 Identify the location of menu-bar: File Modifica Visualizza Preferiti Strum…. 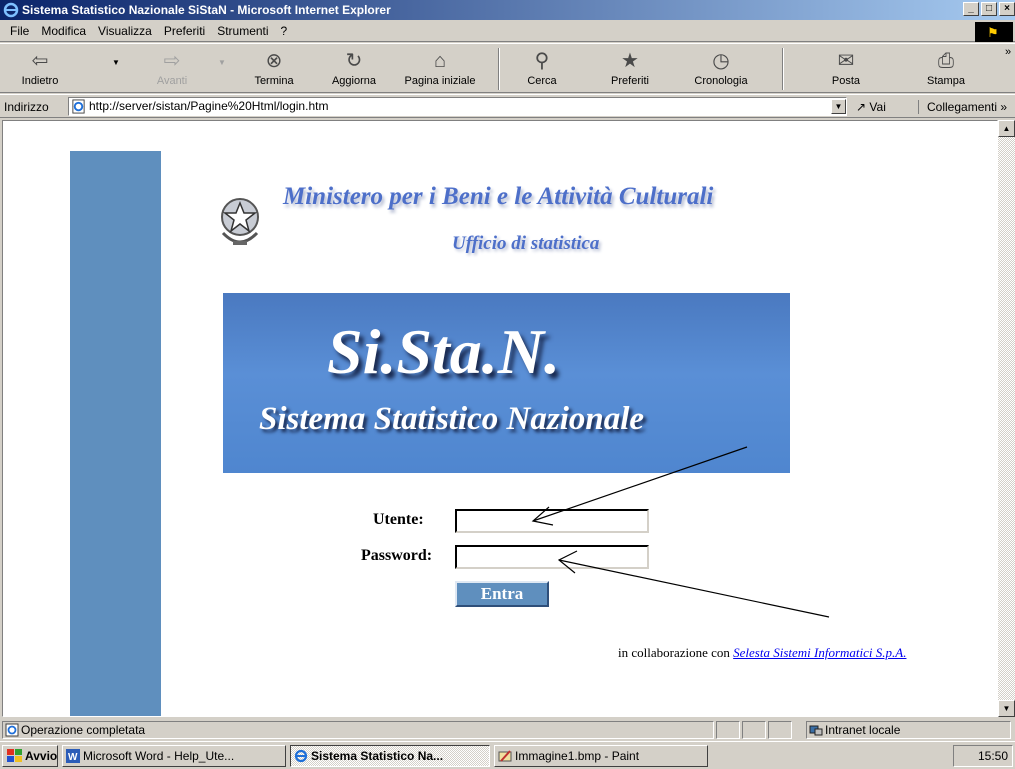
(507, 31).